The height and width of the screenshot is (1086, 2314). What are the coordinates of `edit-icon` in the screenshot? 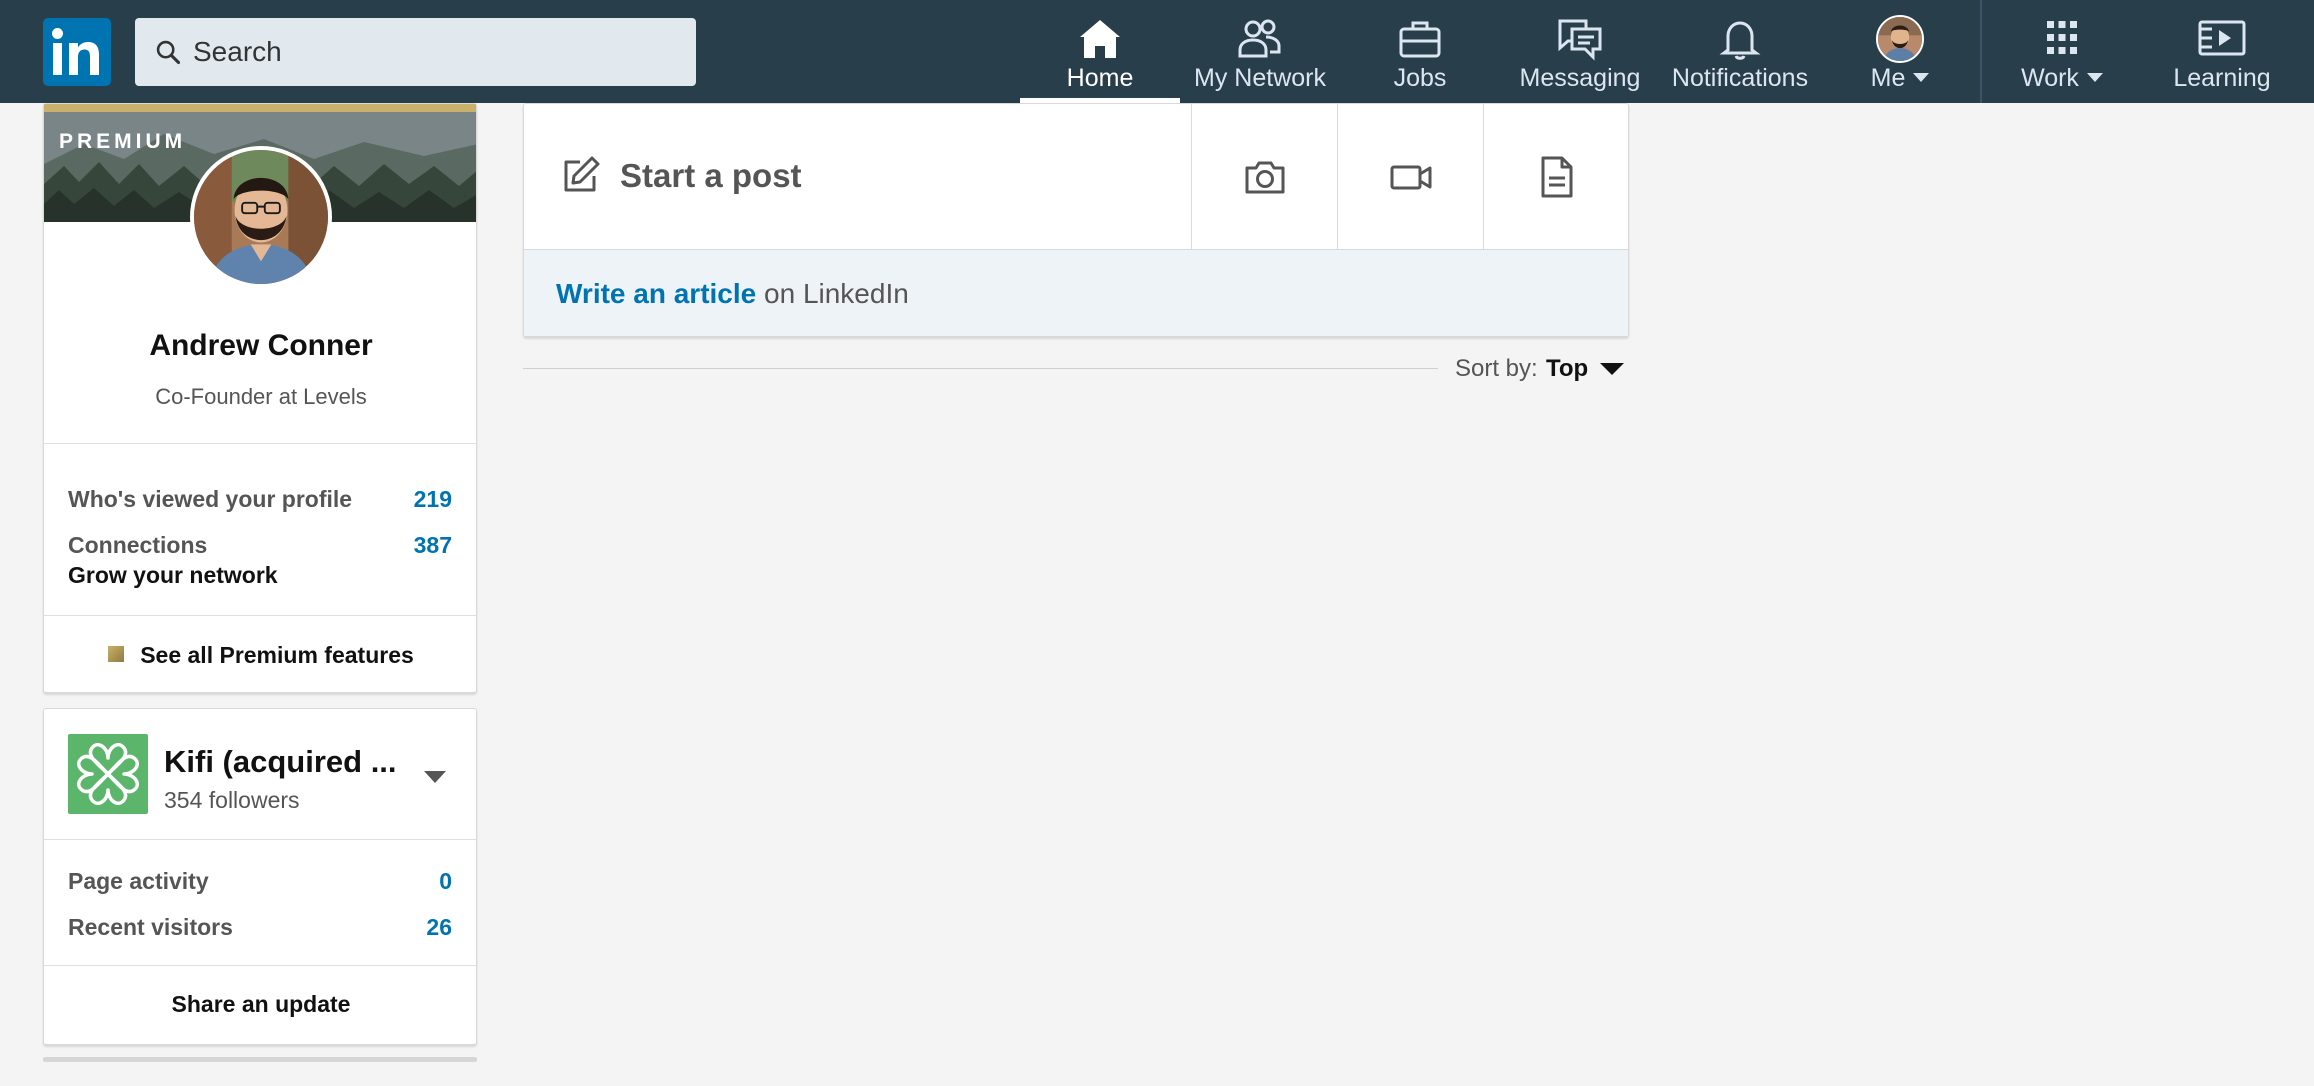 It's located at (582, 174).